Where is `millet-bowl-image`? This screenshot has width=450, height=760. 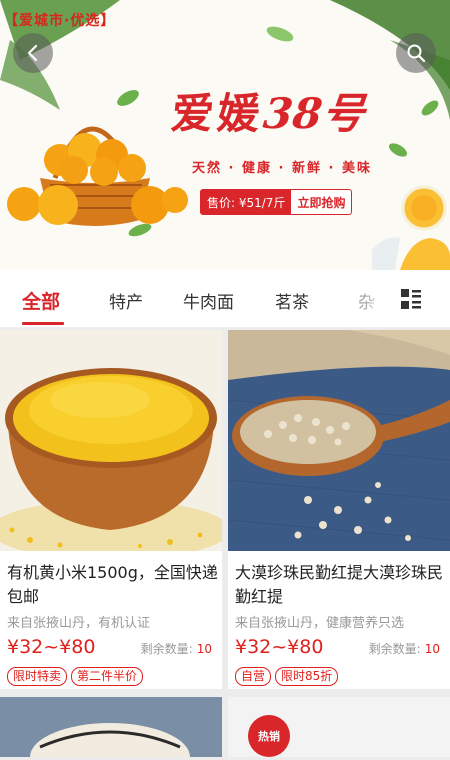
millet-bowl-image is located at coordinates (111, 440).